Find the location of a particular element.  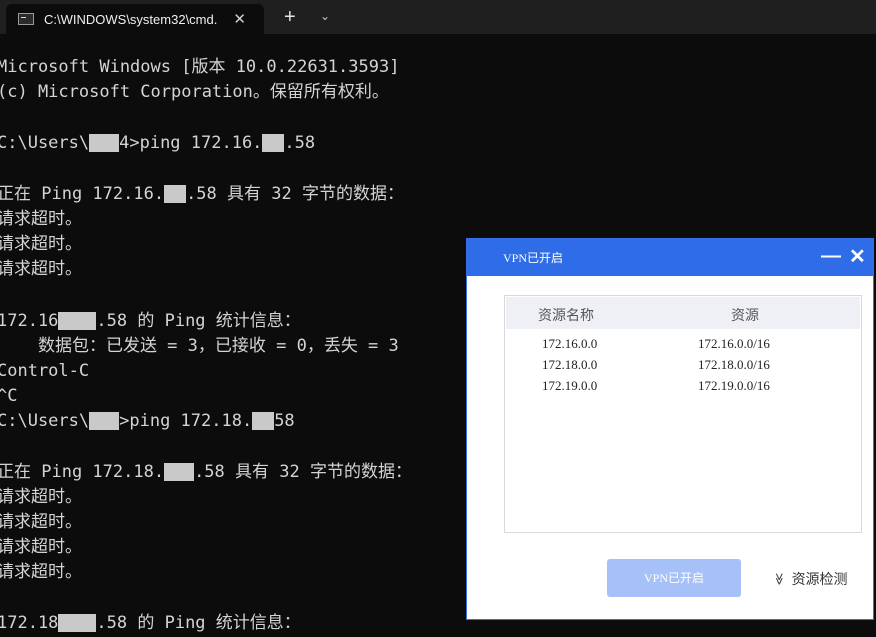

tab-cmd: C:\WINDOWS\system32\cmd. ✕ is located at coordinates (135, 19).